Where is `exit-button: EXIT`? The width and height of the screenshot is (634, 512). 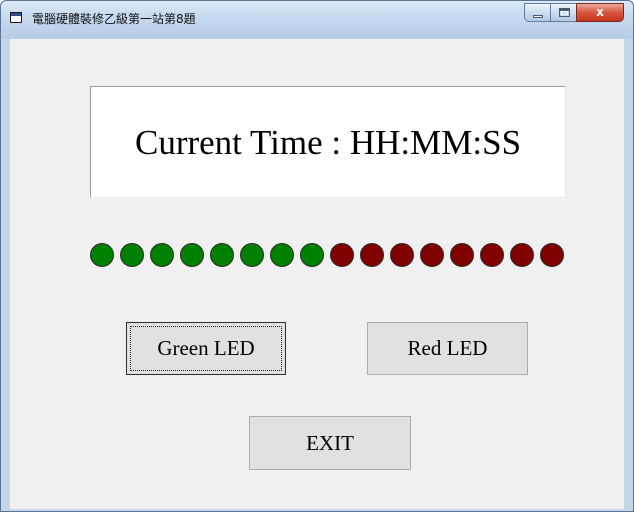 exit-button: EXIT is located at coordinates (330, 443).